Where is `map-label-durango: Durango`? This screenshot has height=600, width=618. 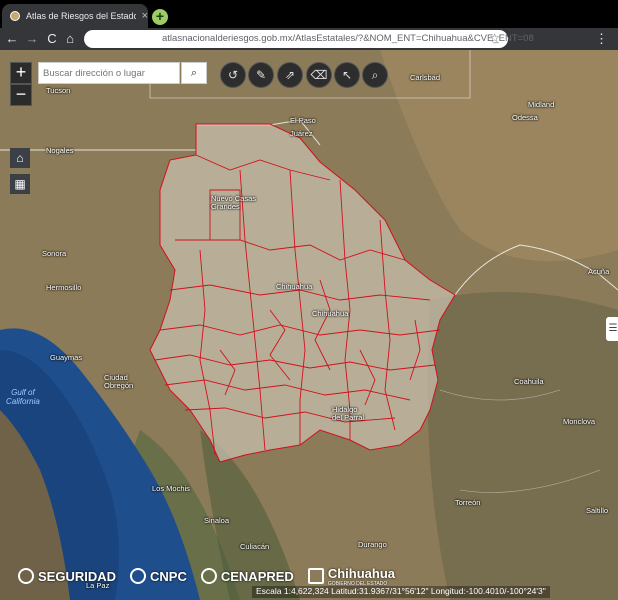 map-label-durango: Durango is located at coordinates (372, 544).